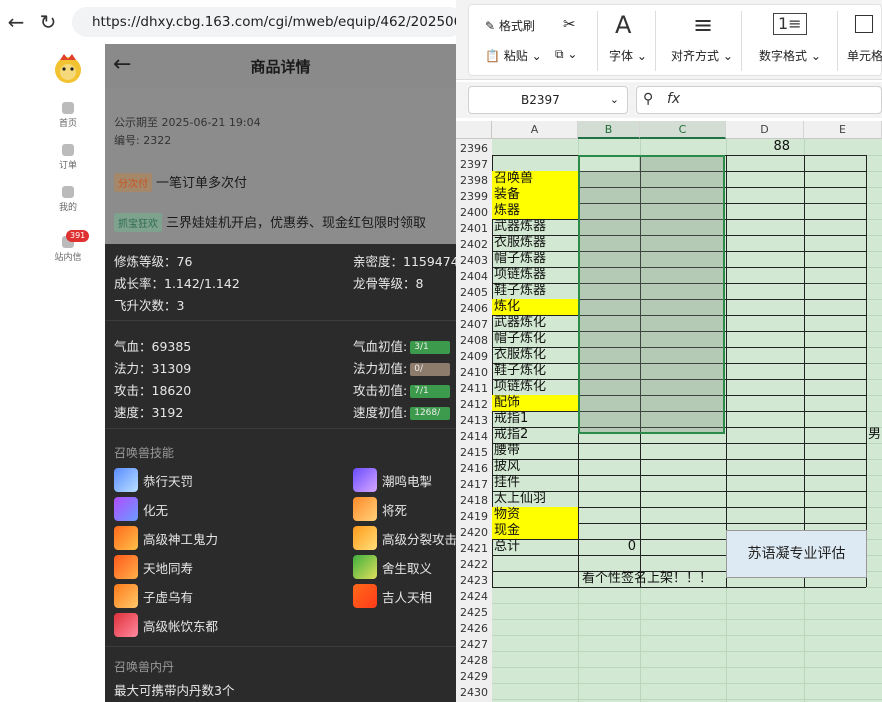 The height and width of the screenshot is (702, 882). I want to click on cell-a: 衣服炼器, so click(535, 243).